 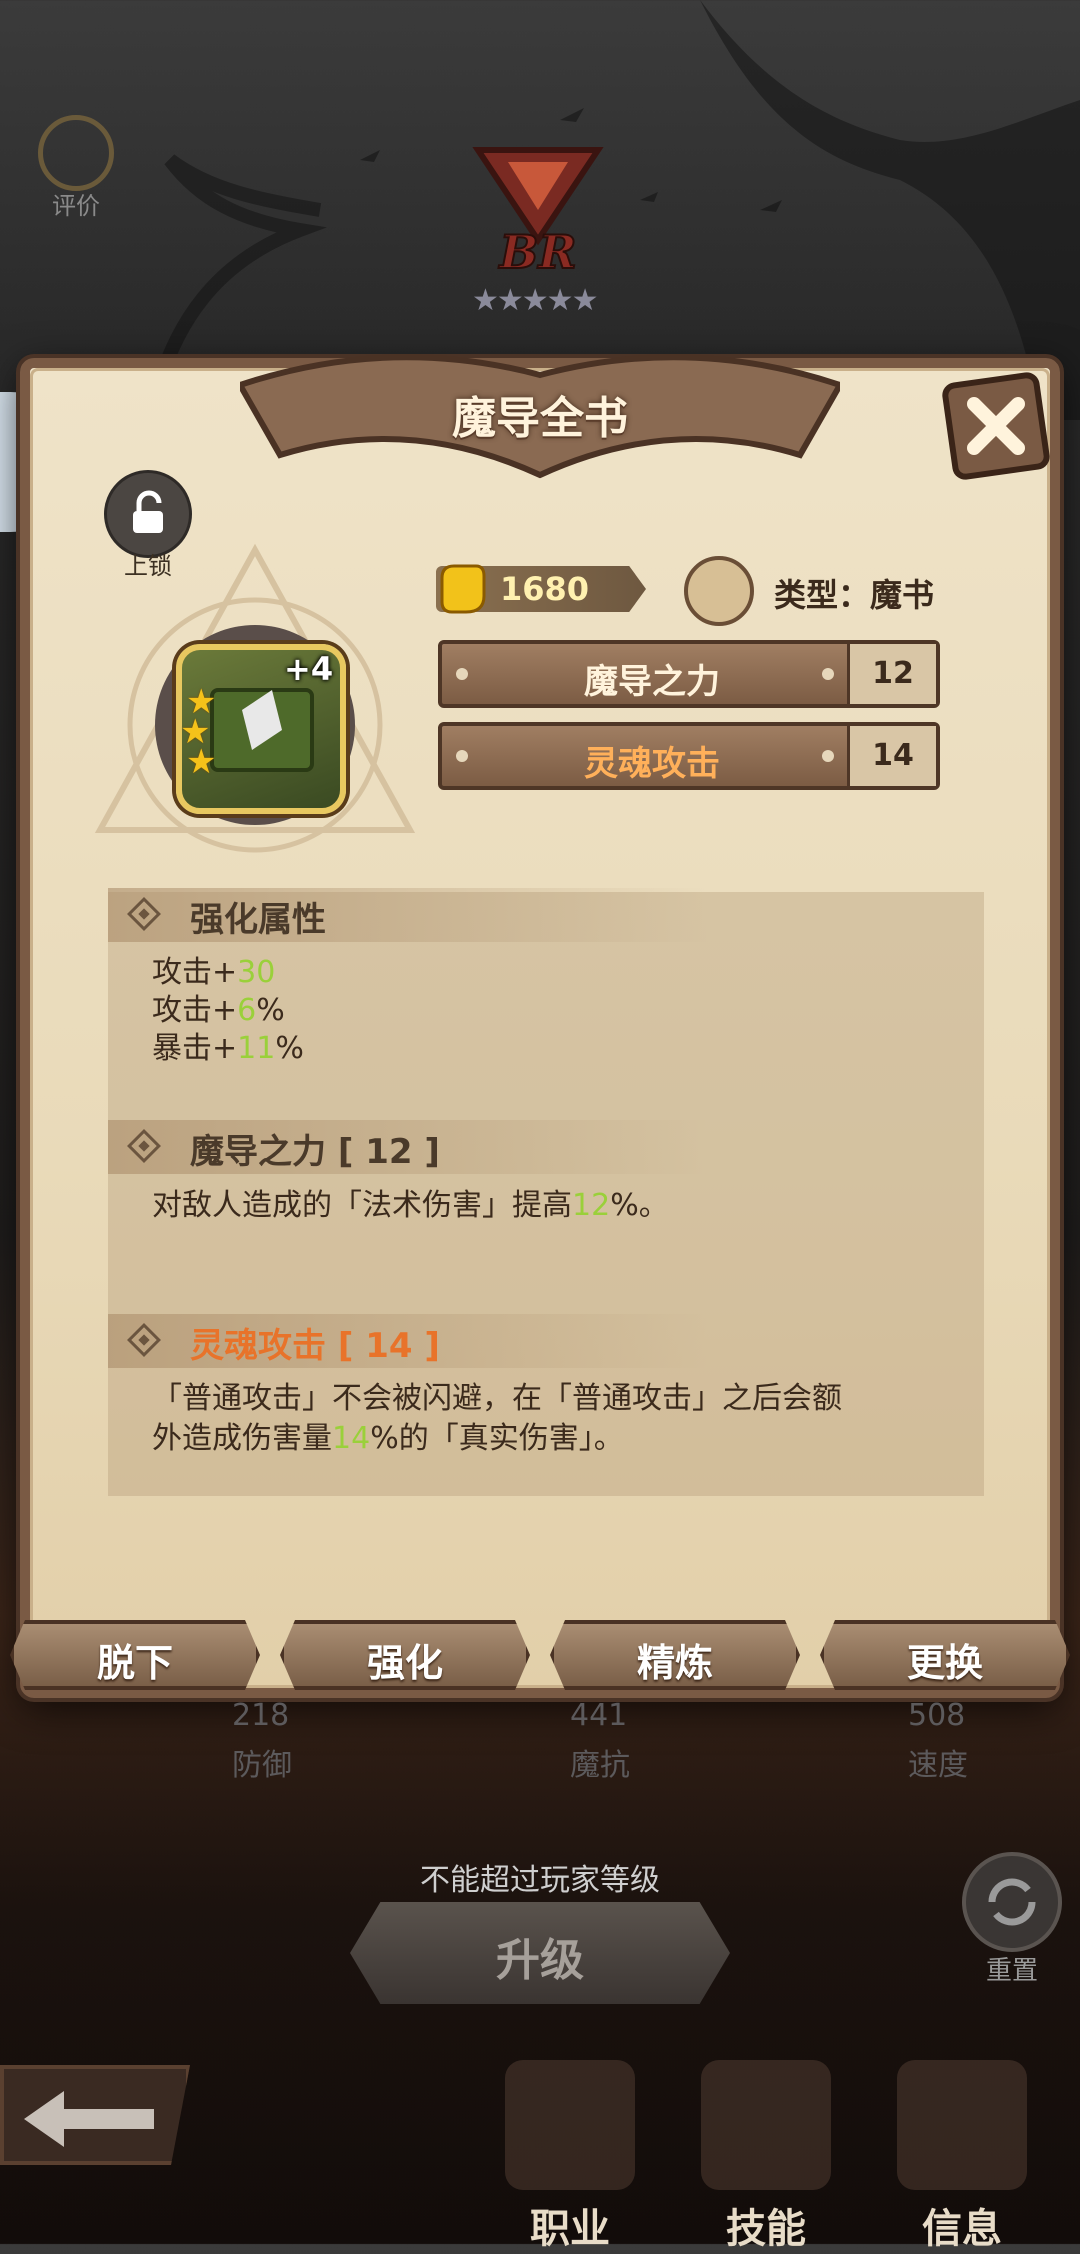 What do you see at coordinates (854, 595) in the screenshot?
I see `type-label: 类型：魔书` at bounding box center [854, 595].